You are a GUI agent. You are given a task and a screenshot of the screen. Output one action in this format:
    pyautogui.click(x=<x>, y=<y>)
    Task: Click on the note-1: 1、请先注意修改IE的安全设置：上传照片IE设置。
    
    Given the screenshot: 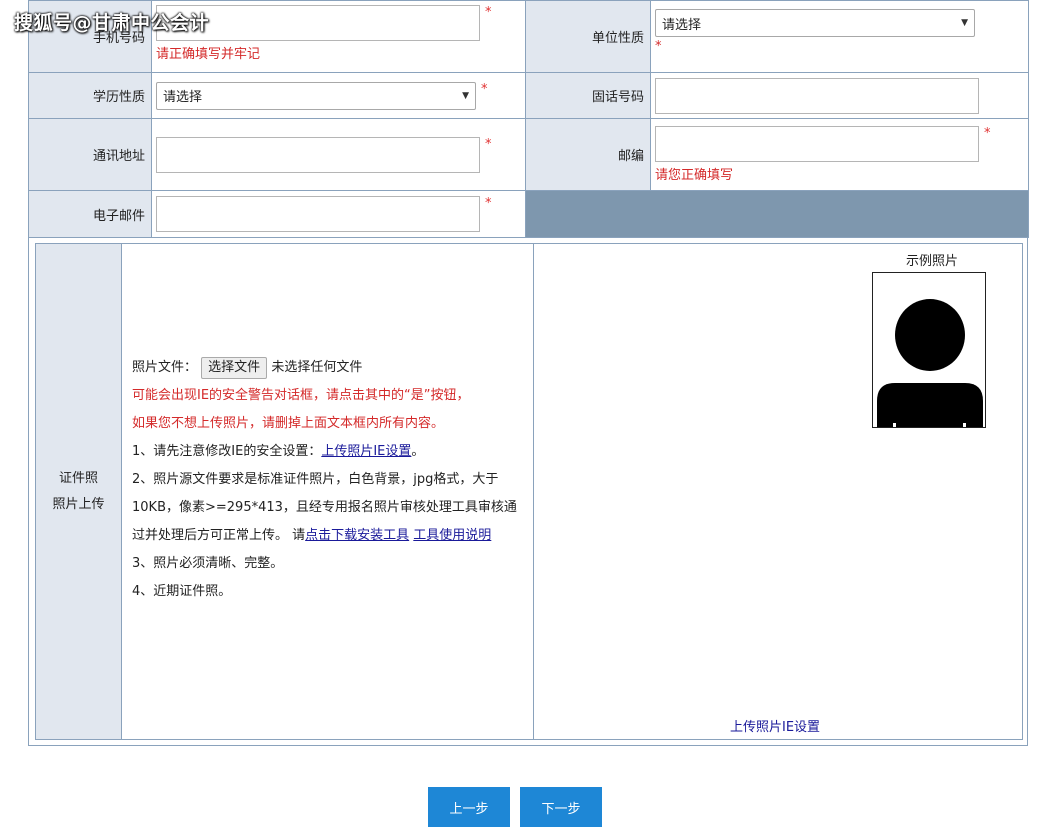 What is the action you would take?
    pyautogui.click(x=327, y=452)
    